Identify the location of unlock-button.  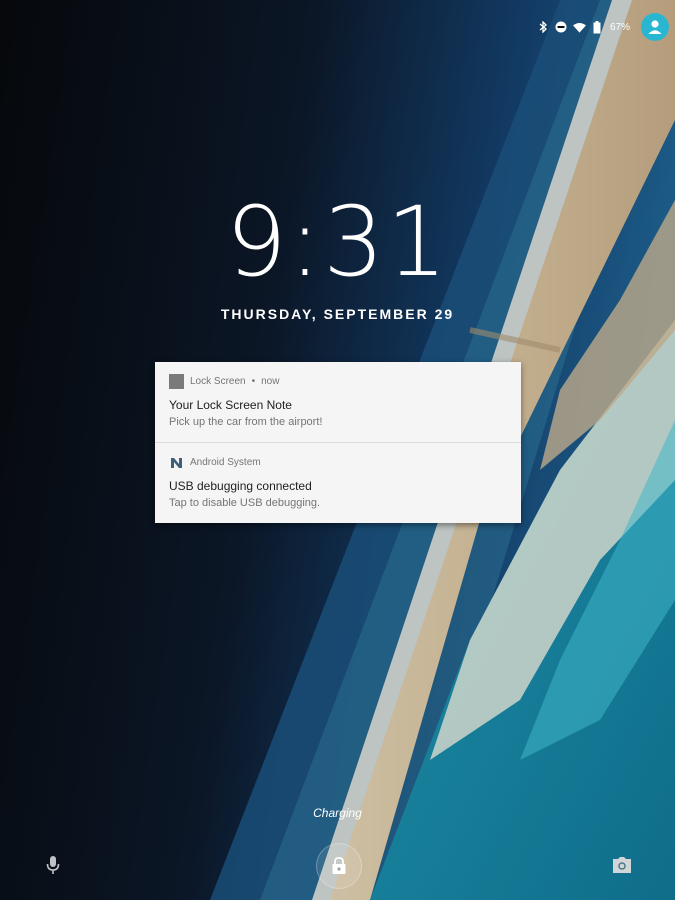
(339, 866).